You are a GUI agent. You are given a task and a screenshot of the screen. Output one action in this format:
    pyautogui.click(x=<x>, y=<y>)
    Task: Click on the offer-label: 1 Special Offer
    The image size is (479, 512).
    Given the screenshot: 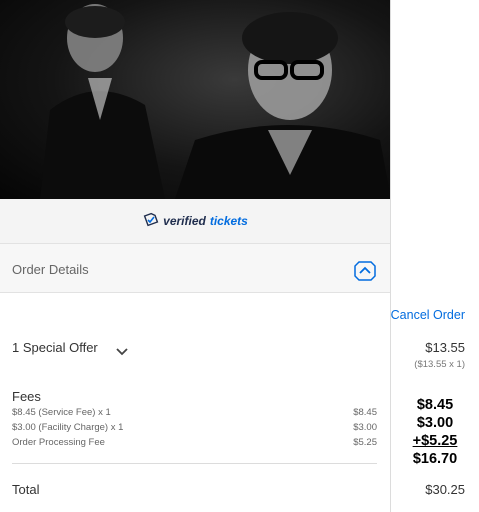 What is the action you would take?
    pyautogui.click(x=55, y=347)
    